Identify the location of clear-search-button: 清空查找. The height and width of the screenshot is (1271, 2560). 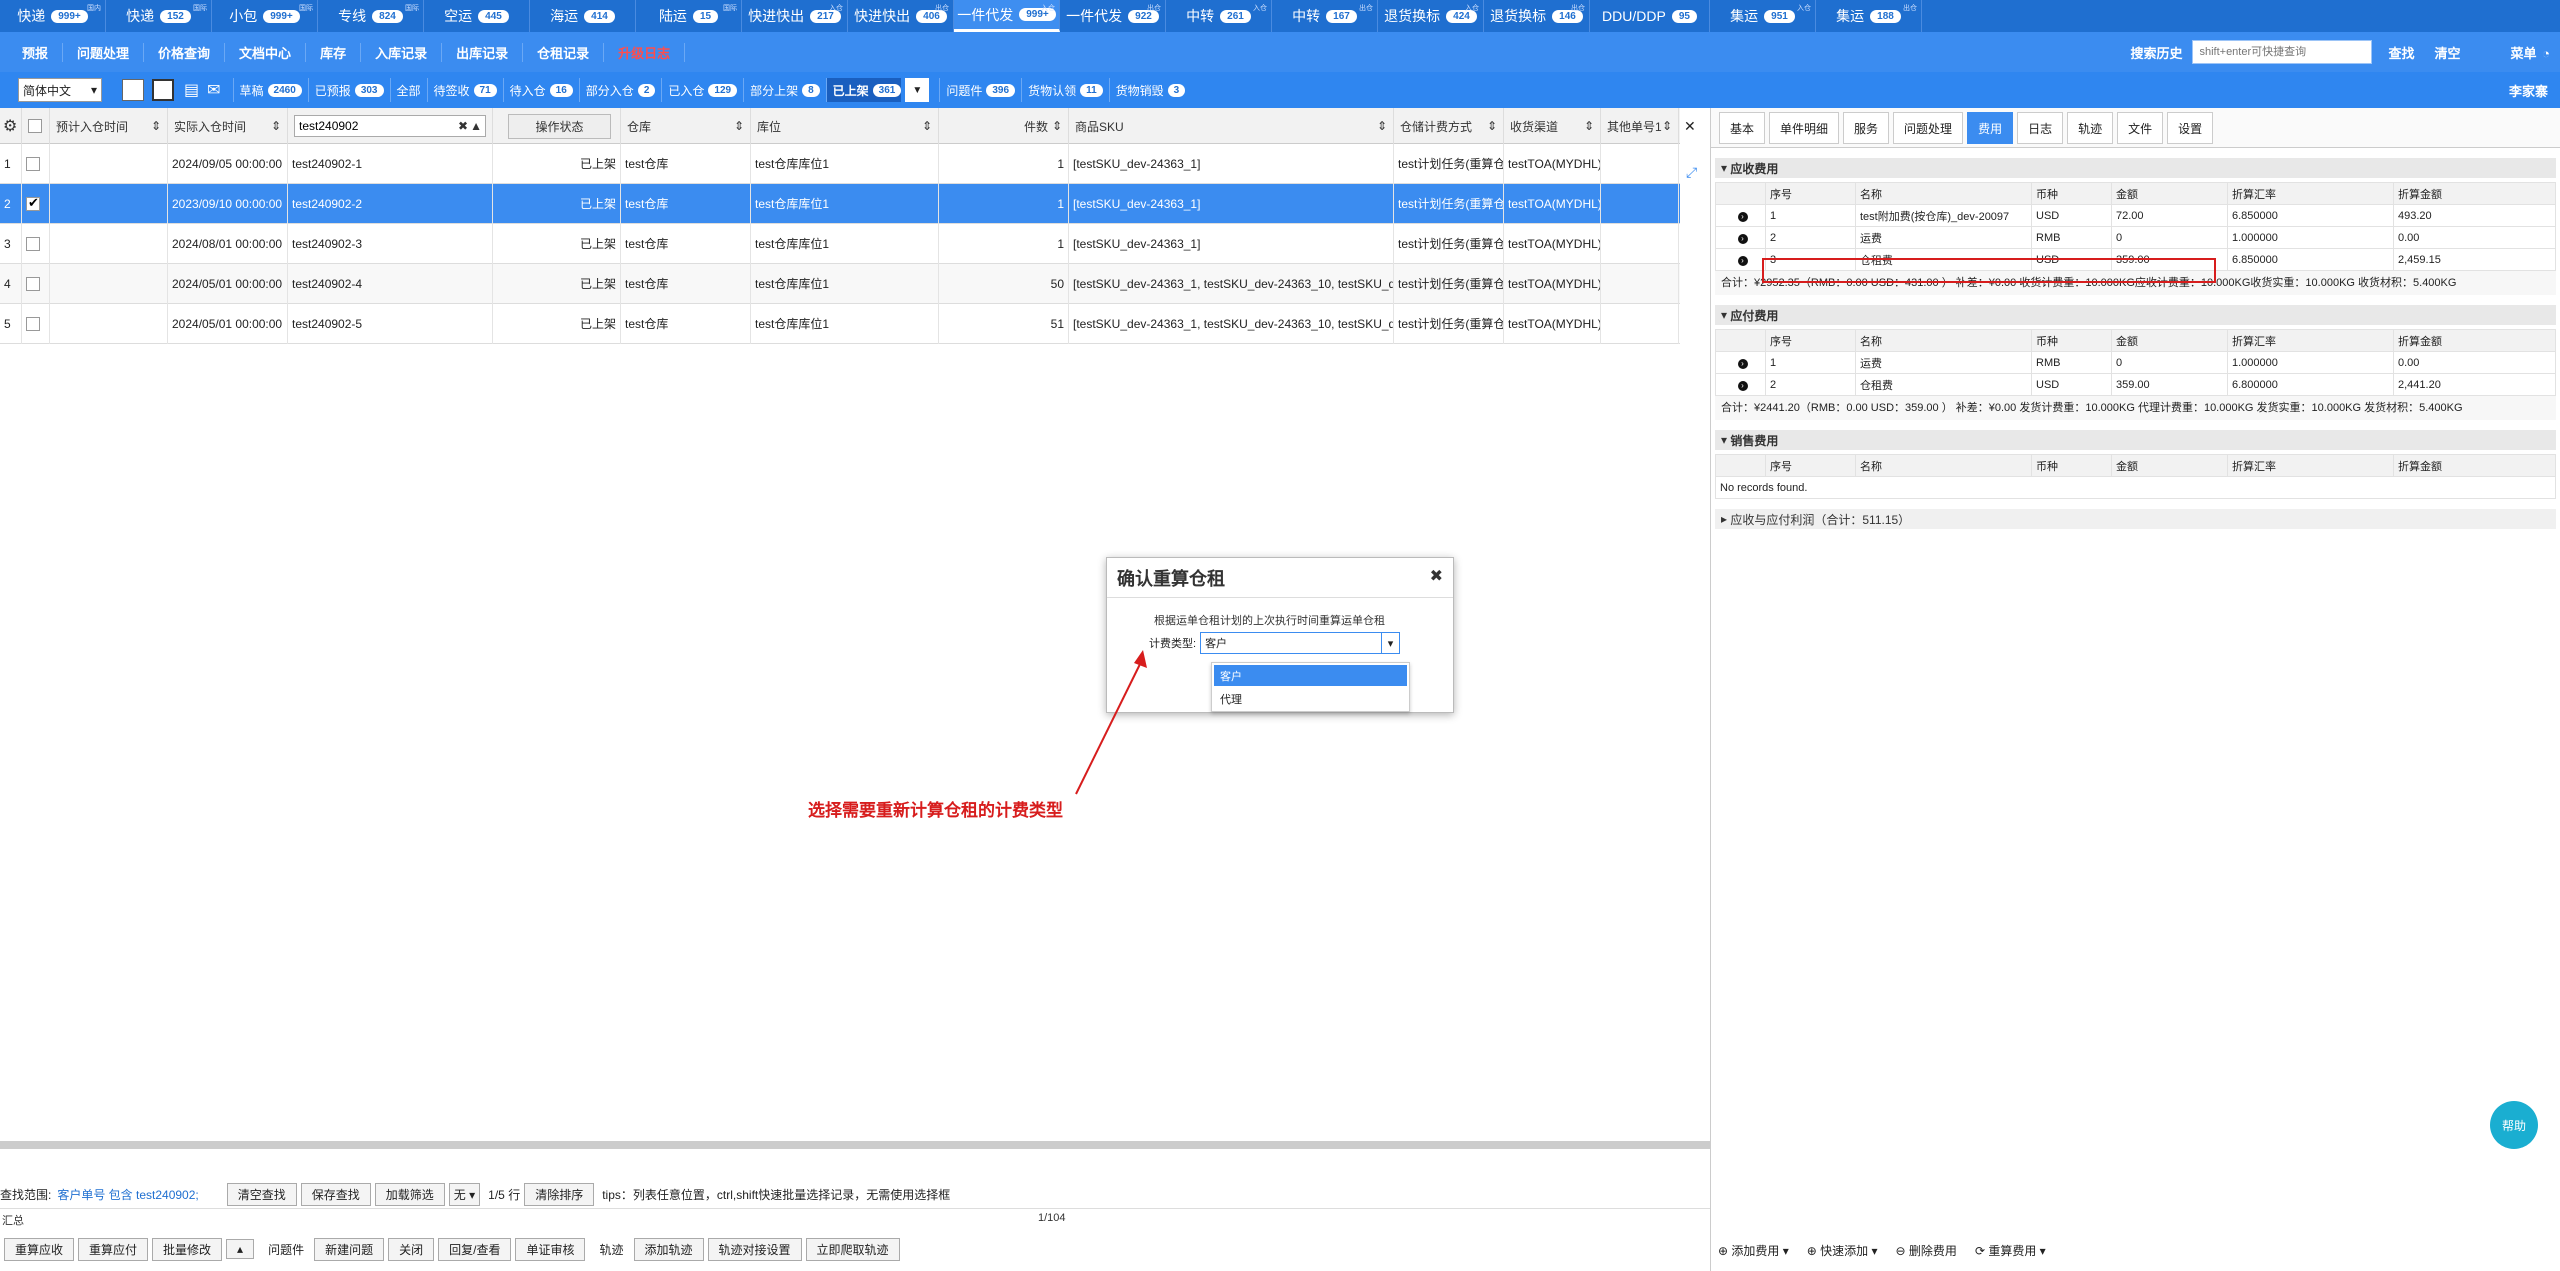
(261, 1194).